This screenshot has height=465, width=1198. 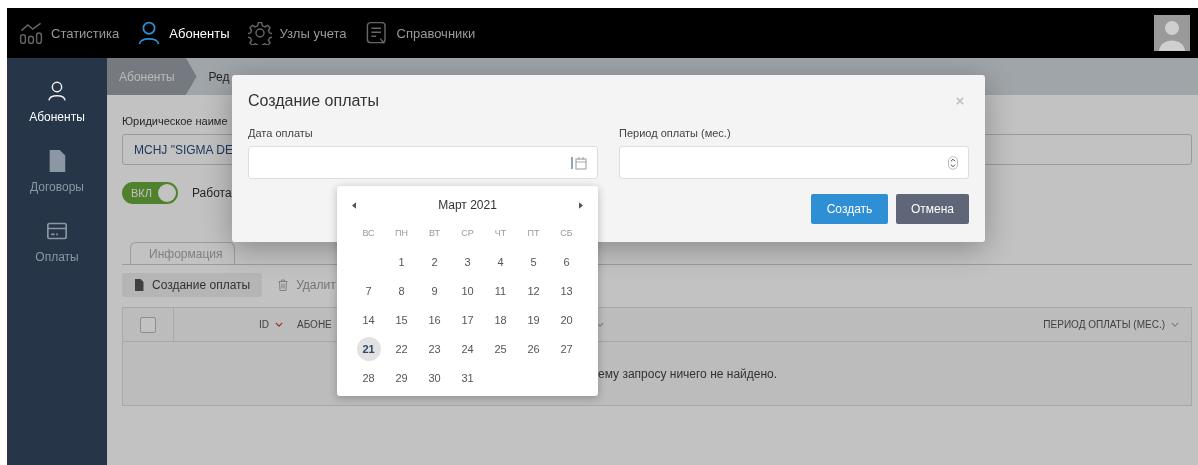 I want to click on weekday-label: СР, so click(x=467, y=232).